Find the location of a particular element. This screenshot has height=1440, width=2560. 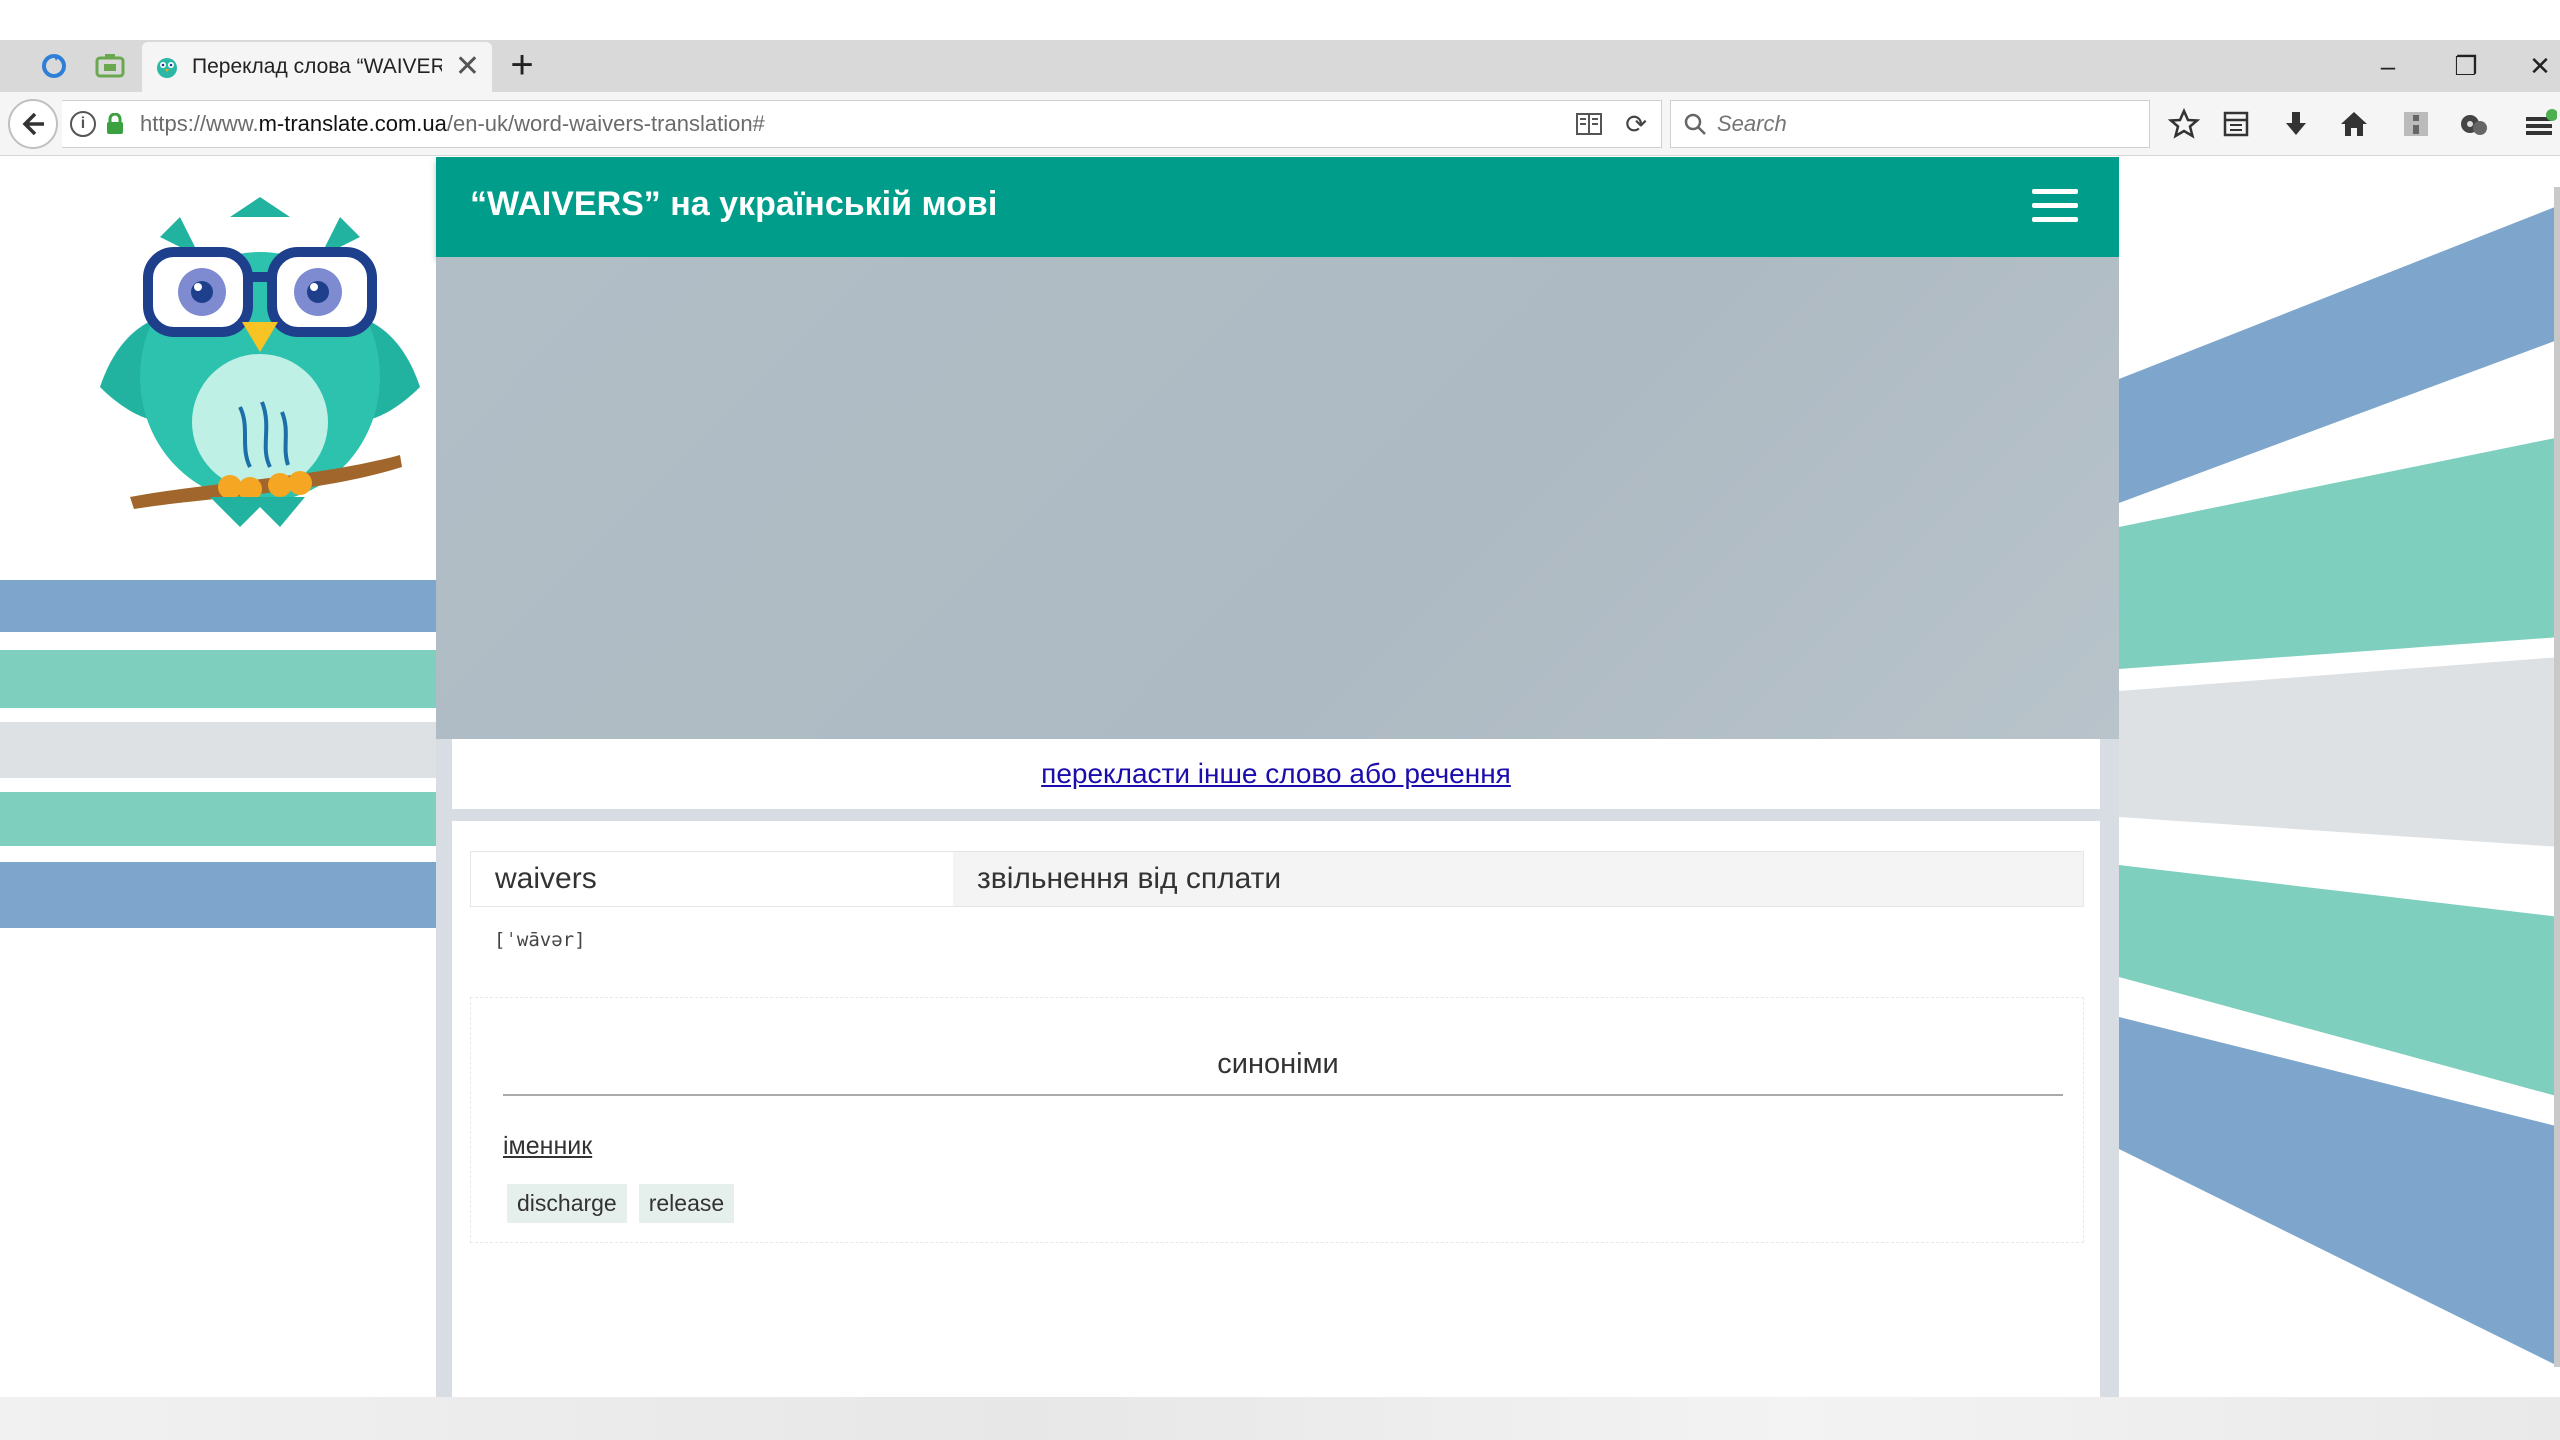

reload-icon: ⟳ is located at coordinates (1636, 124).